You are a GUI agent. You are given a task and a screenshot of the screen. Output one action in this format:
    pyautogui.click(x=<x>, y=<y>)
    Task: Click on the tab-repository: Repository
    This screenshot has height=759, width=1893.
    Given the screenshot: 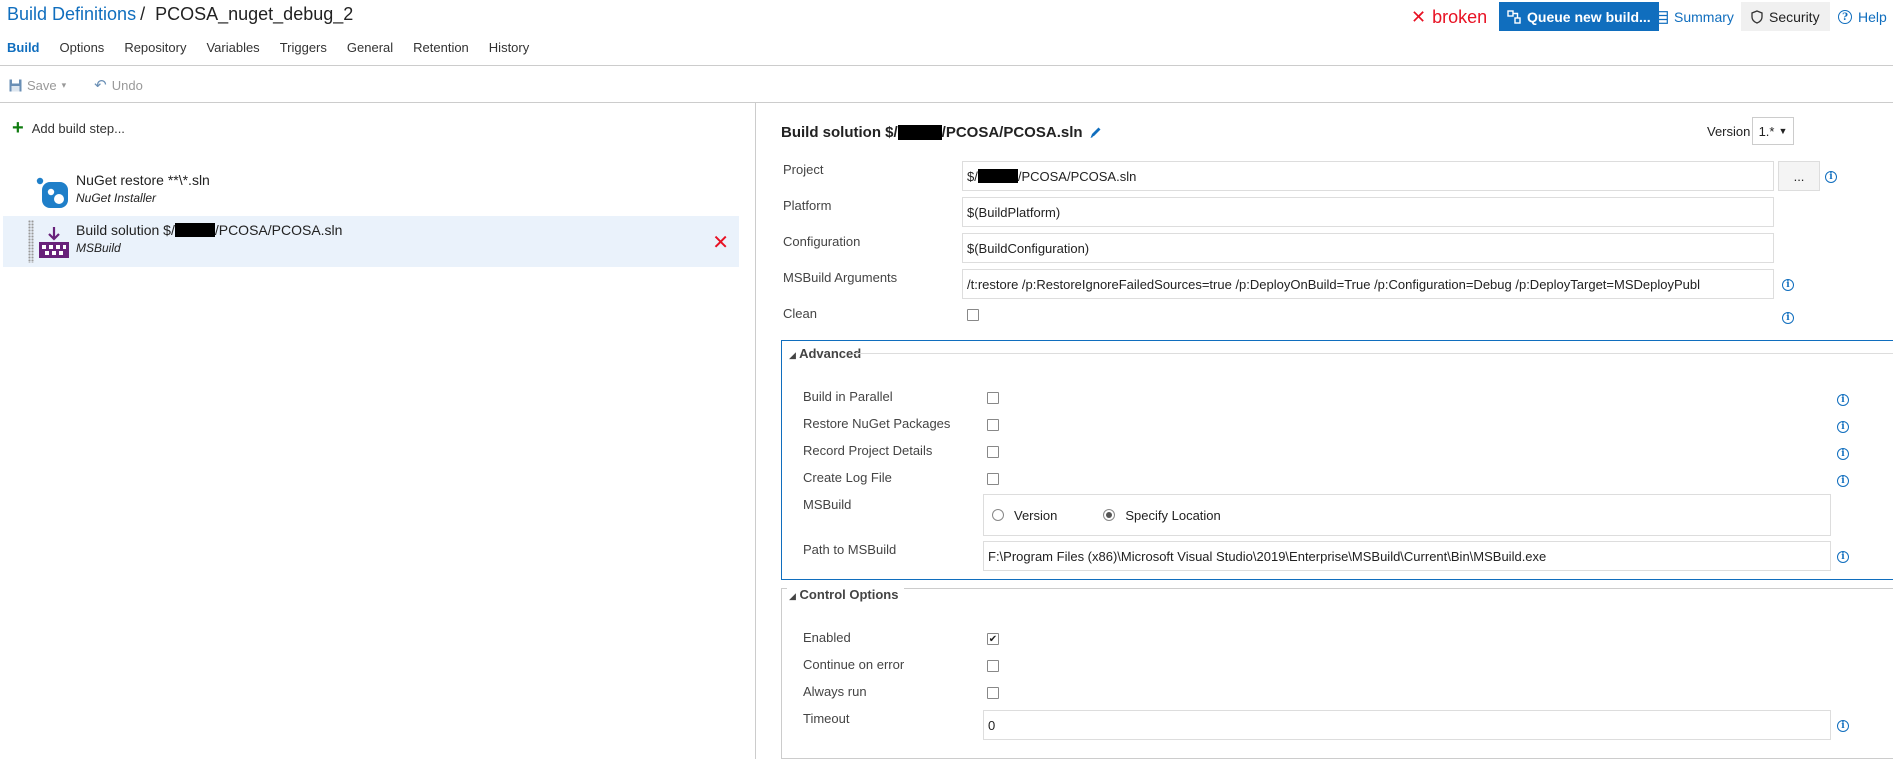 What is the action you would take?
    pyautogui.click(x=155, y=47)
    